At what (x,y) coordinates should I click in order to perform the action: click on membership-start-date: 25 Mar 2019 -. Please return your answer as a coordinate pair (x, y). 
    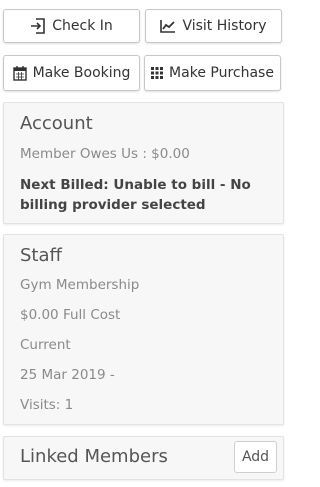
    Looking at the image, I should click on (67, 375).